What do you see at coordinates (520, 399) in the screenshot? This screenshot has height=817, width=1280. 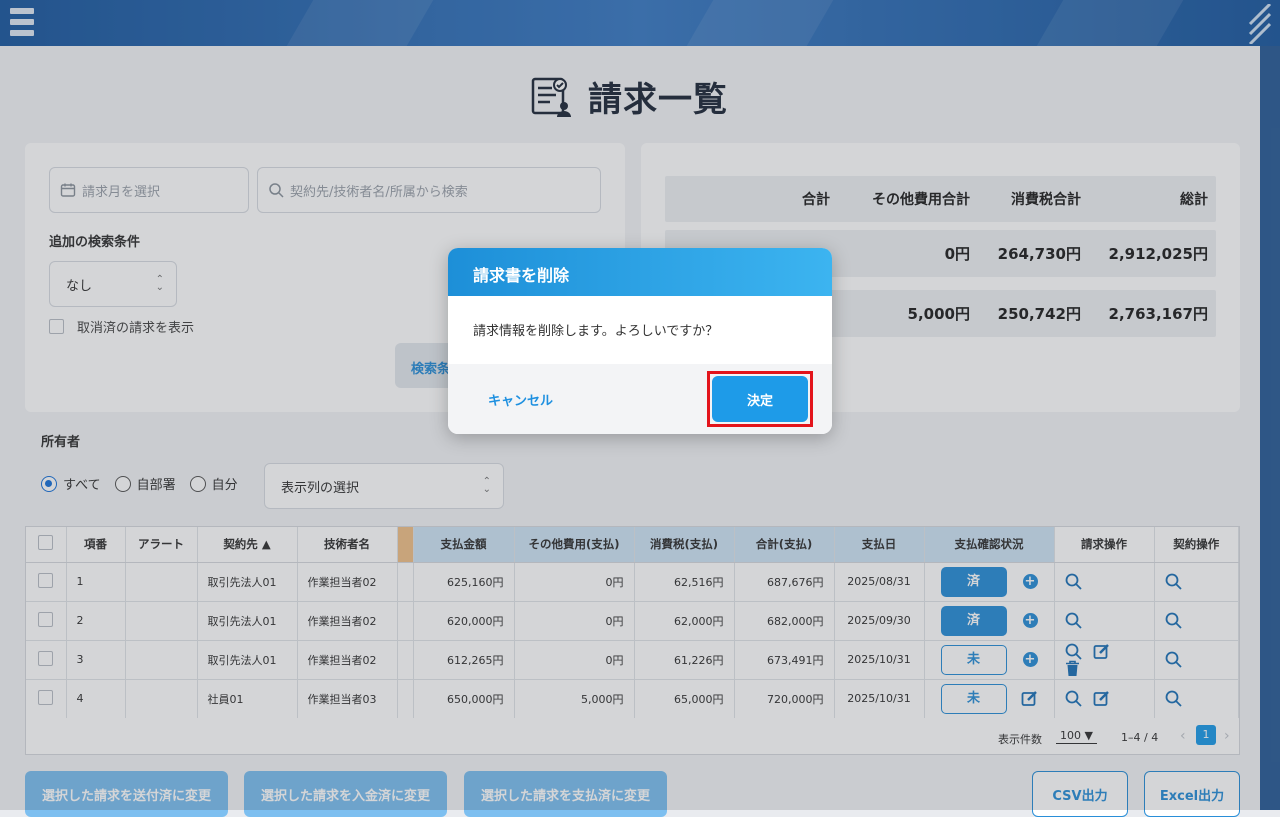 I see `cancel-button: キャンセル` at bounding box center [520, 399].